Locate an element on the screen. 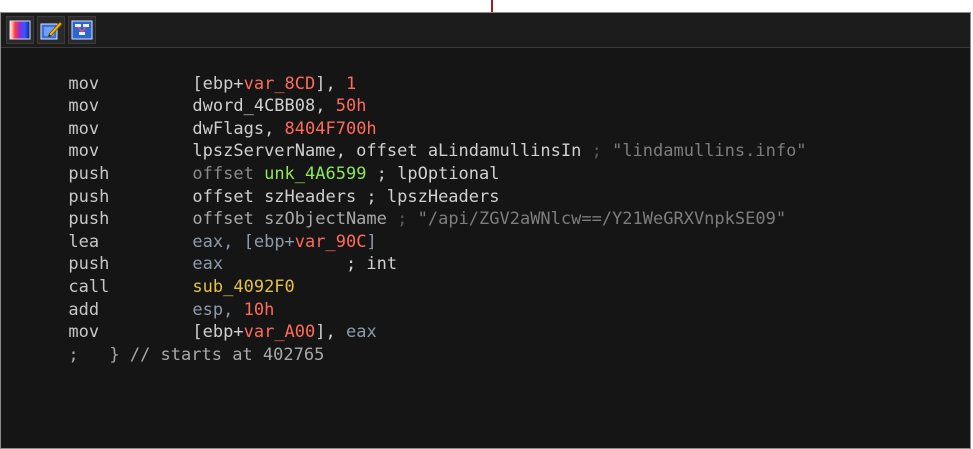 This screenshot has width=973, height=449. operand: , is located at coordinates (233, 309).